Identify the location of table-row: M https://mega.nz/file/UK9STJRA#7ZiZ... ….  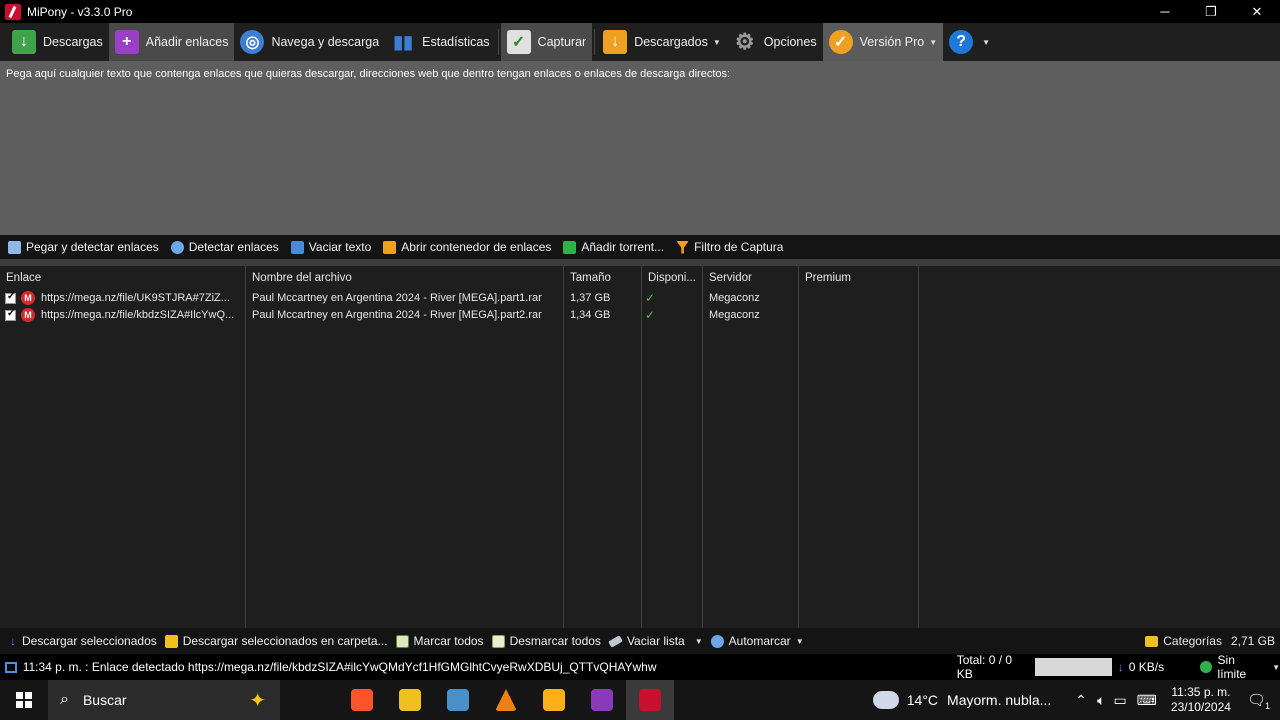
(460, 298).